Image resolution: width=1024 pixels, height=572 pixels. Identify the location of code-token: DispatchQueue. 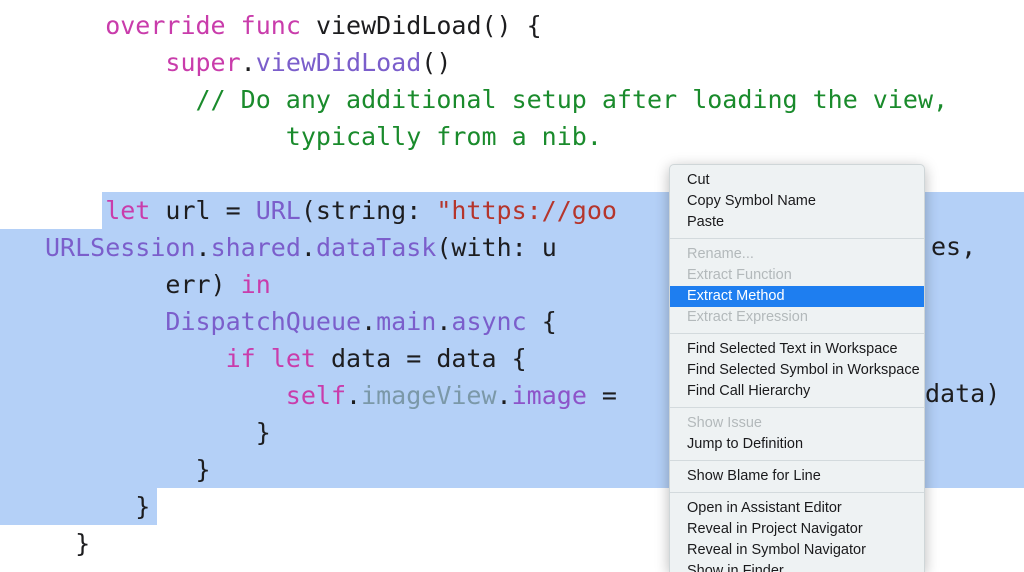
(263, 321).